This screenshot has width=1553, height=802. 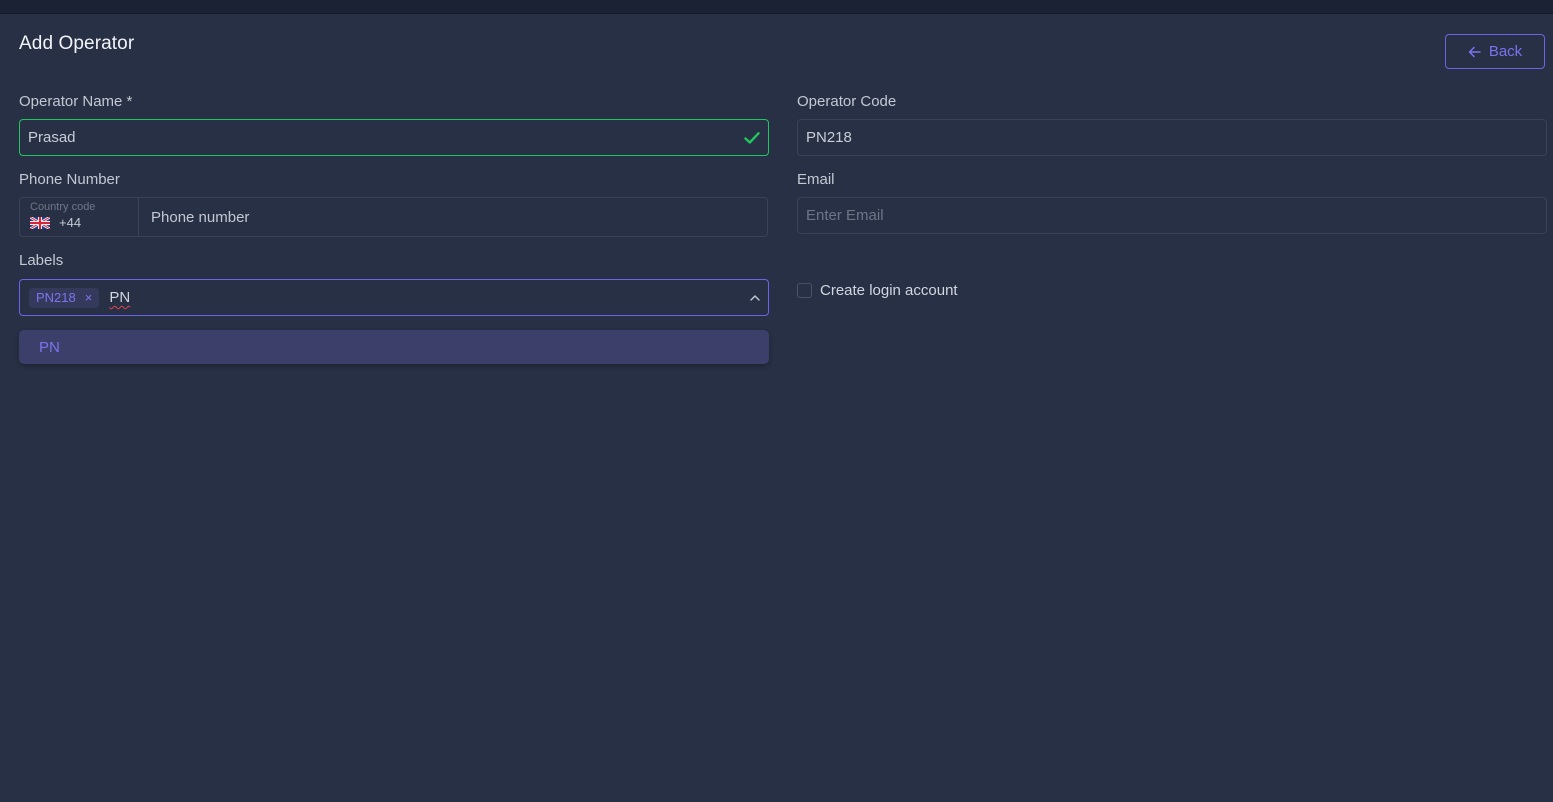 What do you see at coordinates (776, 7) in the screenshot?
I see `top-bar` at bounding box center [776, 7].